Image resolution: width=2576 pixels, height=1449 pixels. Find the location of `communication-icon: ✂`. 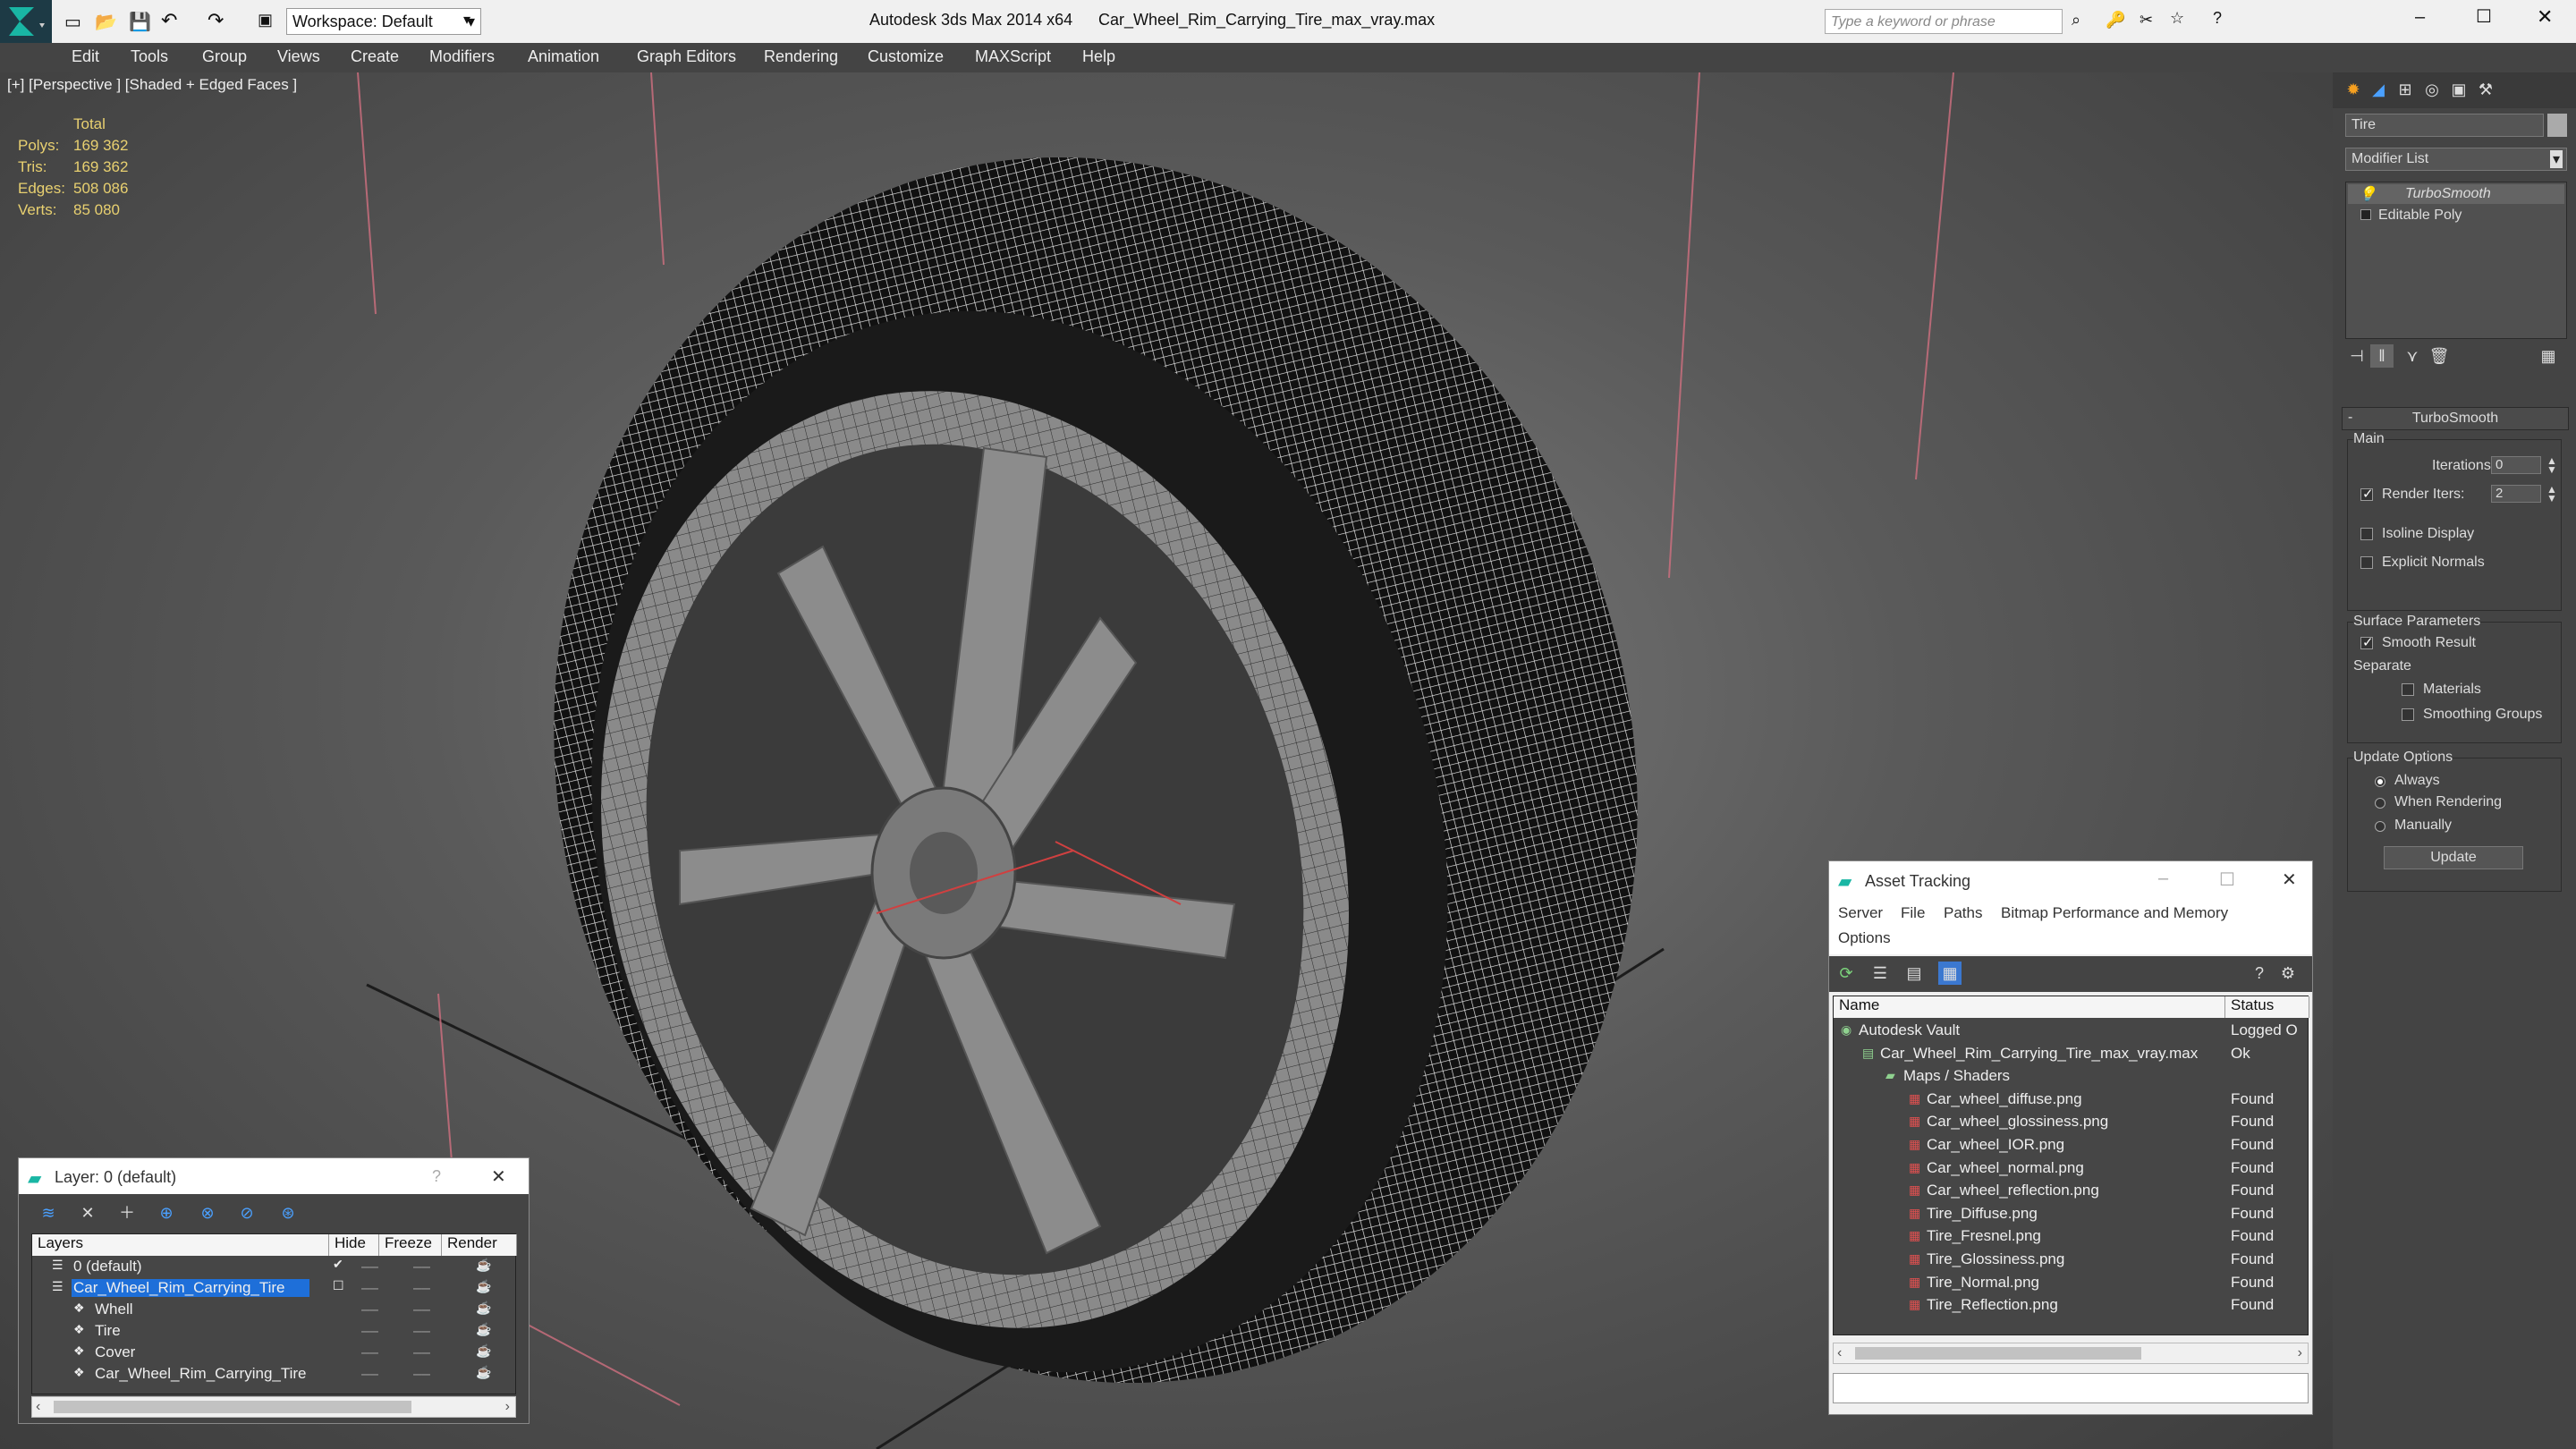

communication-icon: ✂ is located at coordinates (2146, 20).